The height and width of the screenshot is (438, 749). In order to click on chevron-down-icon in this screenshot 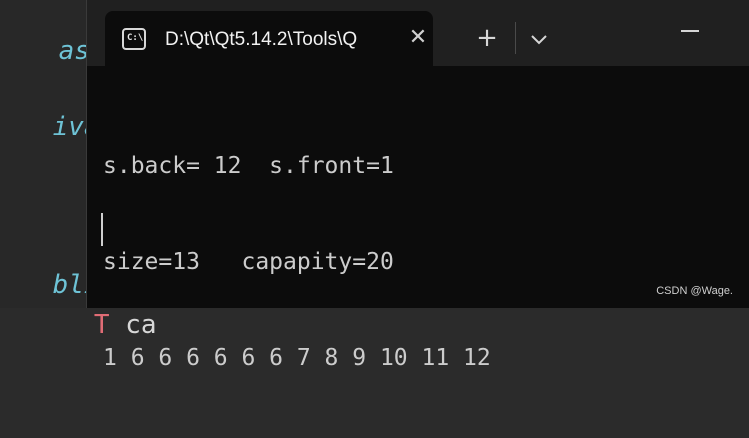, I will do `click(539, 40)`.